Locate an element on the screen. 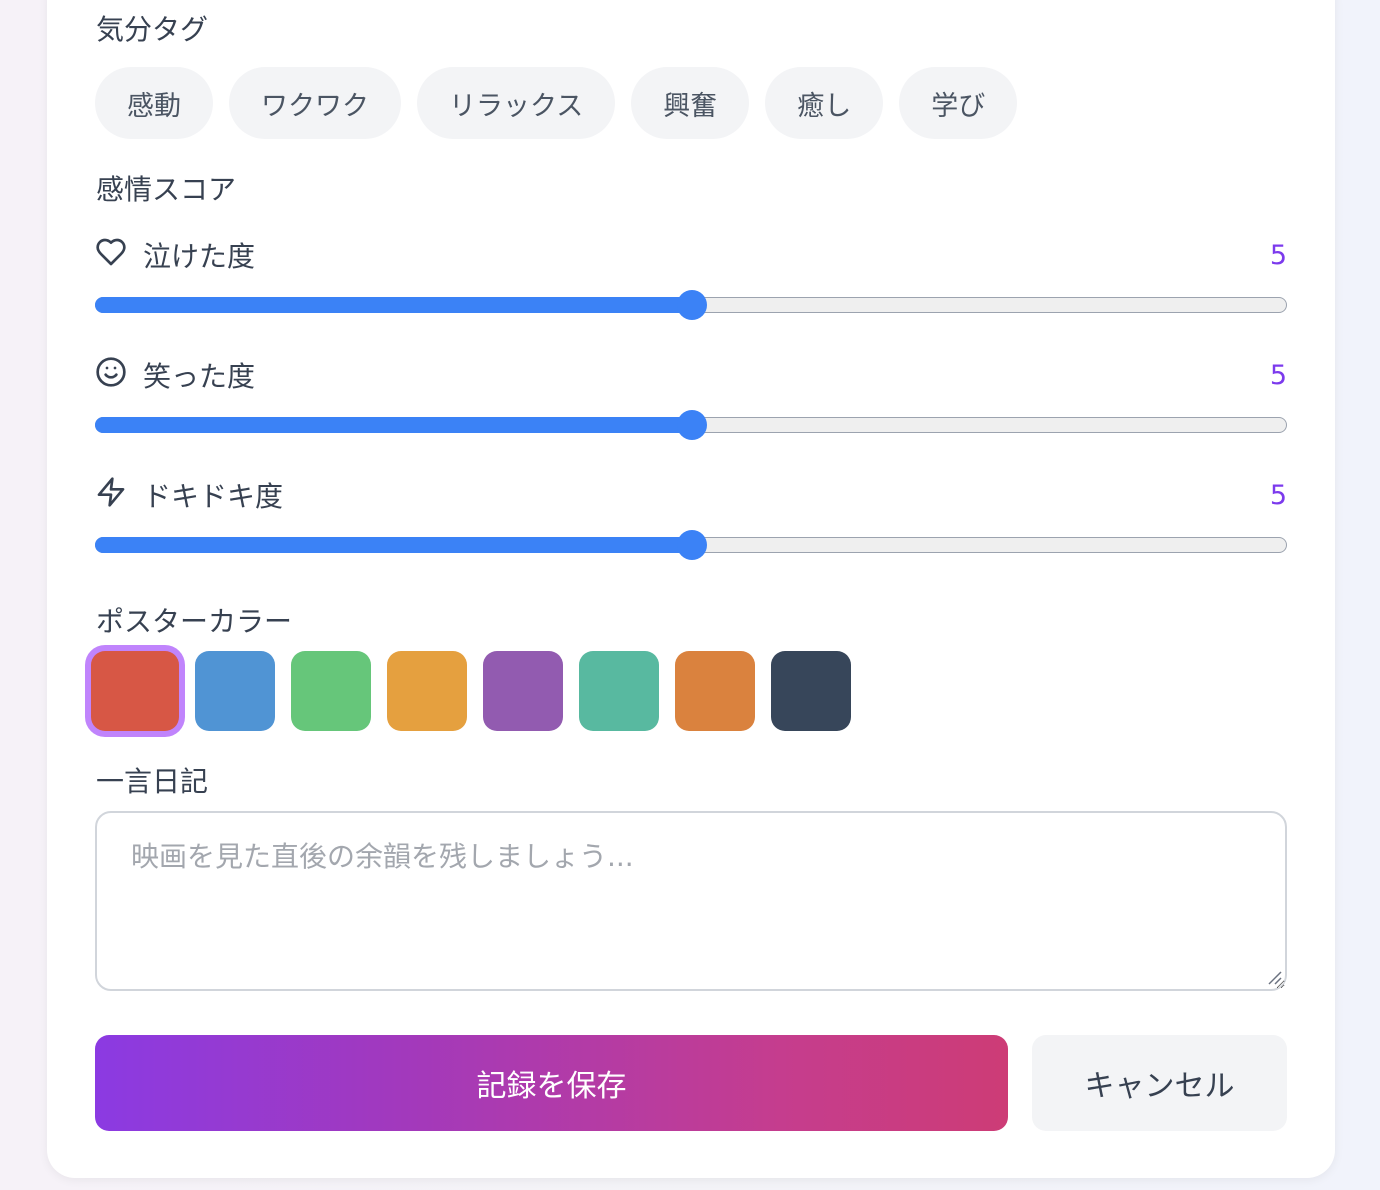 The image size is (1380, 1190). cry-score-slider-row: 泣けた度 5 is located at coordinates (691, 278).